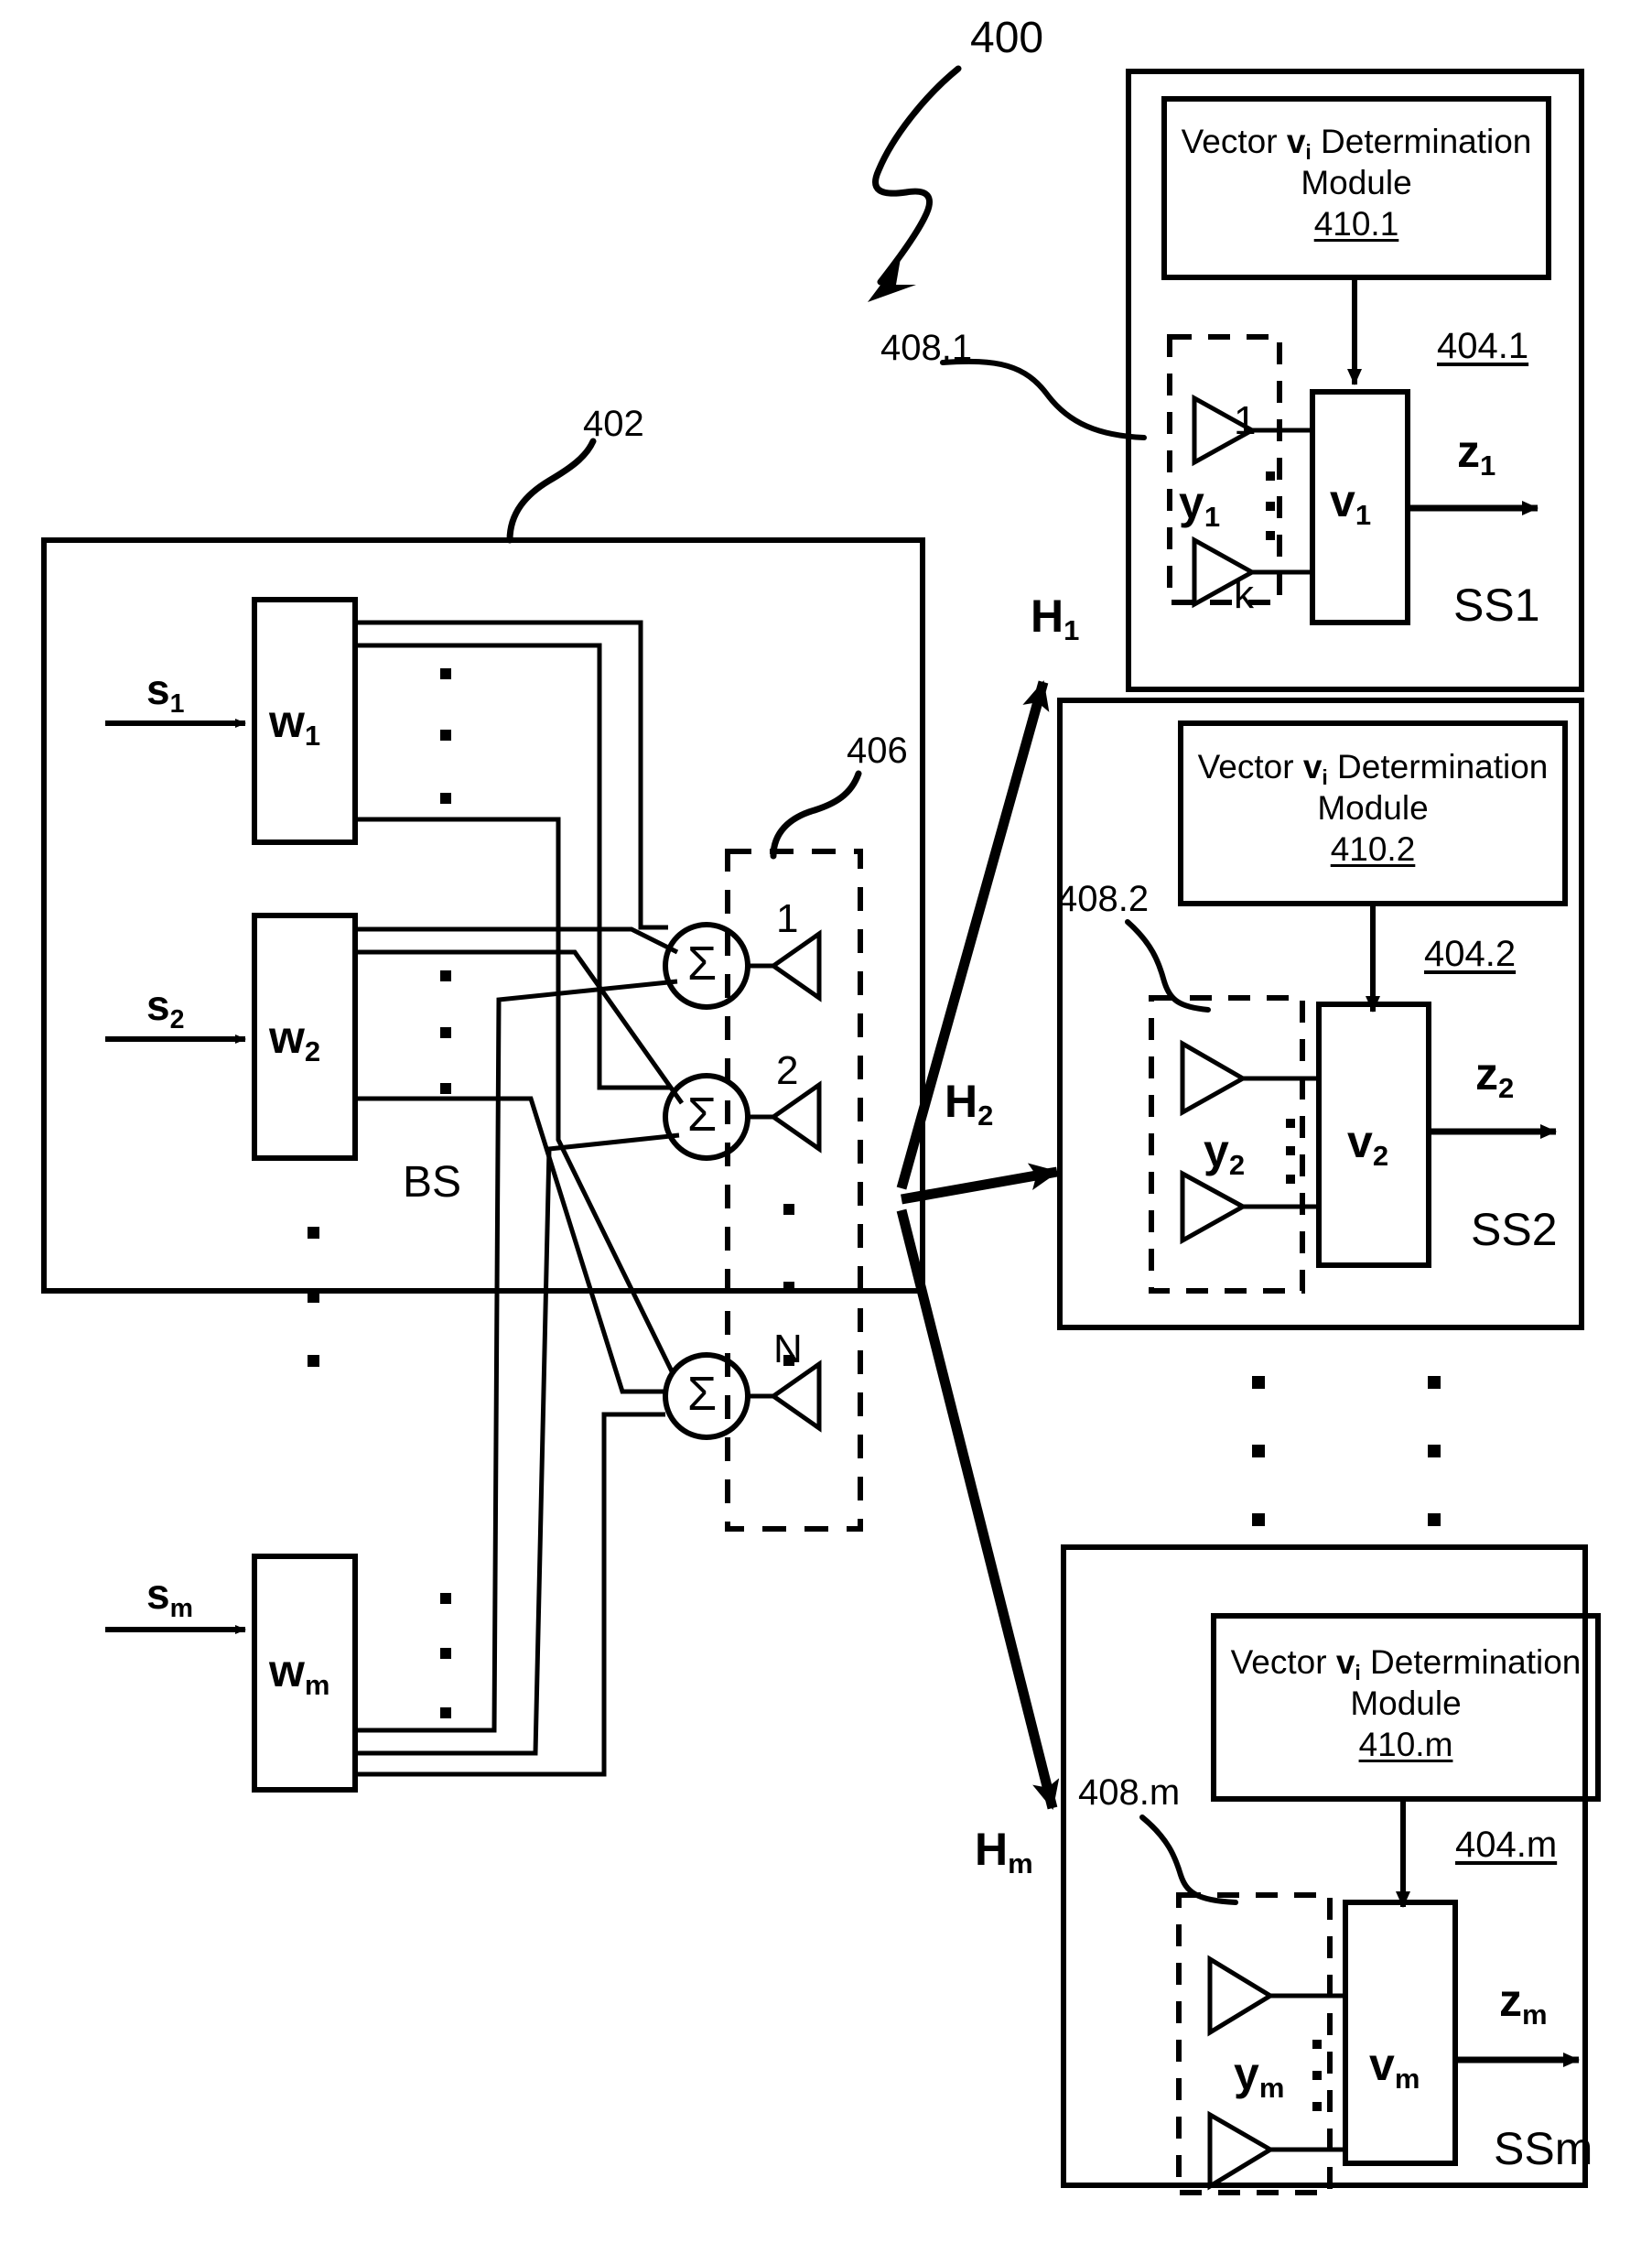 The image size is (1652, 2264). Describe the element at coordinates (760, 1181) in the screenshot. I see `antenna-feed-lines` at that location.